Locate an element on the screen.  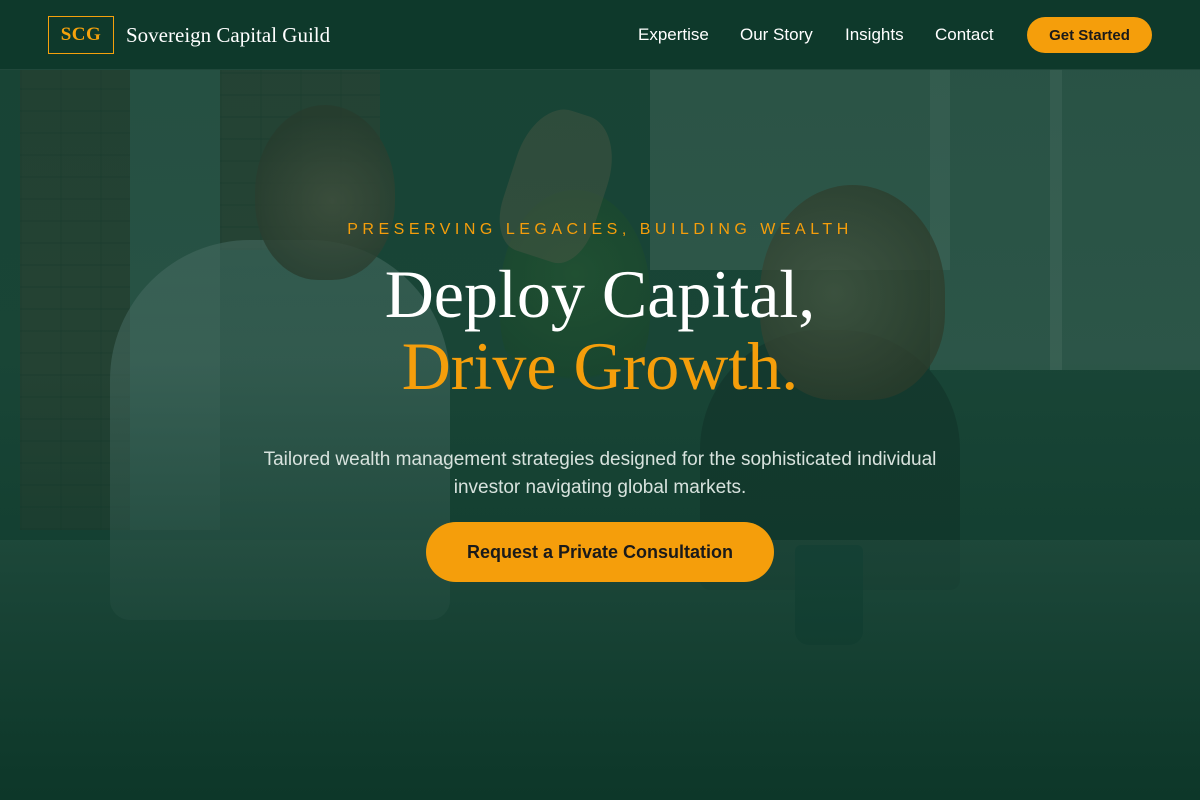
logo-text: SCG is located at coordinates (81, 34).